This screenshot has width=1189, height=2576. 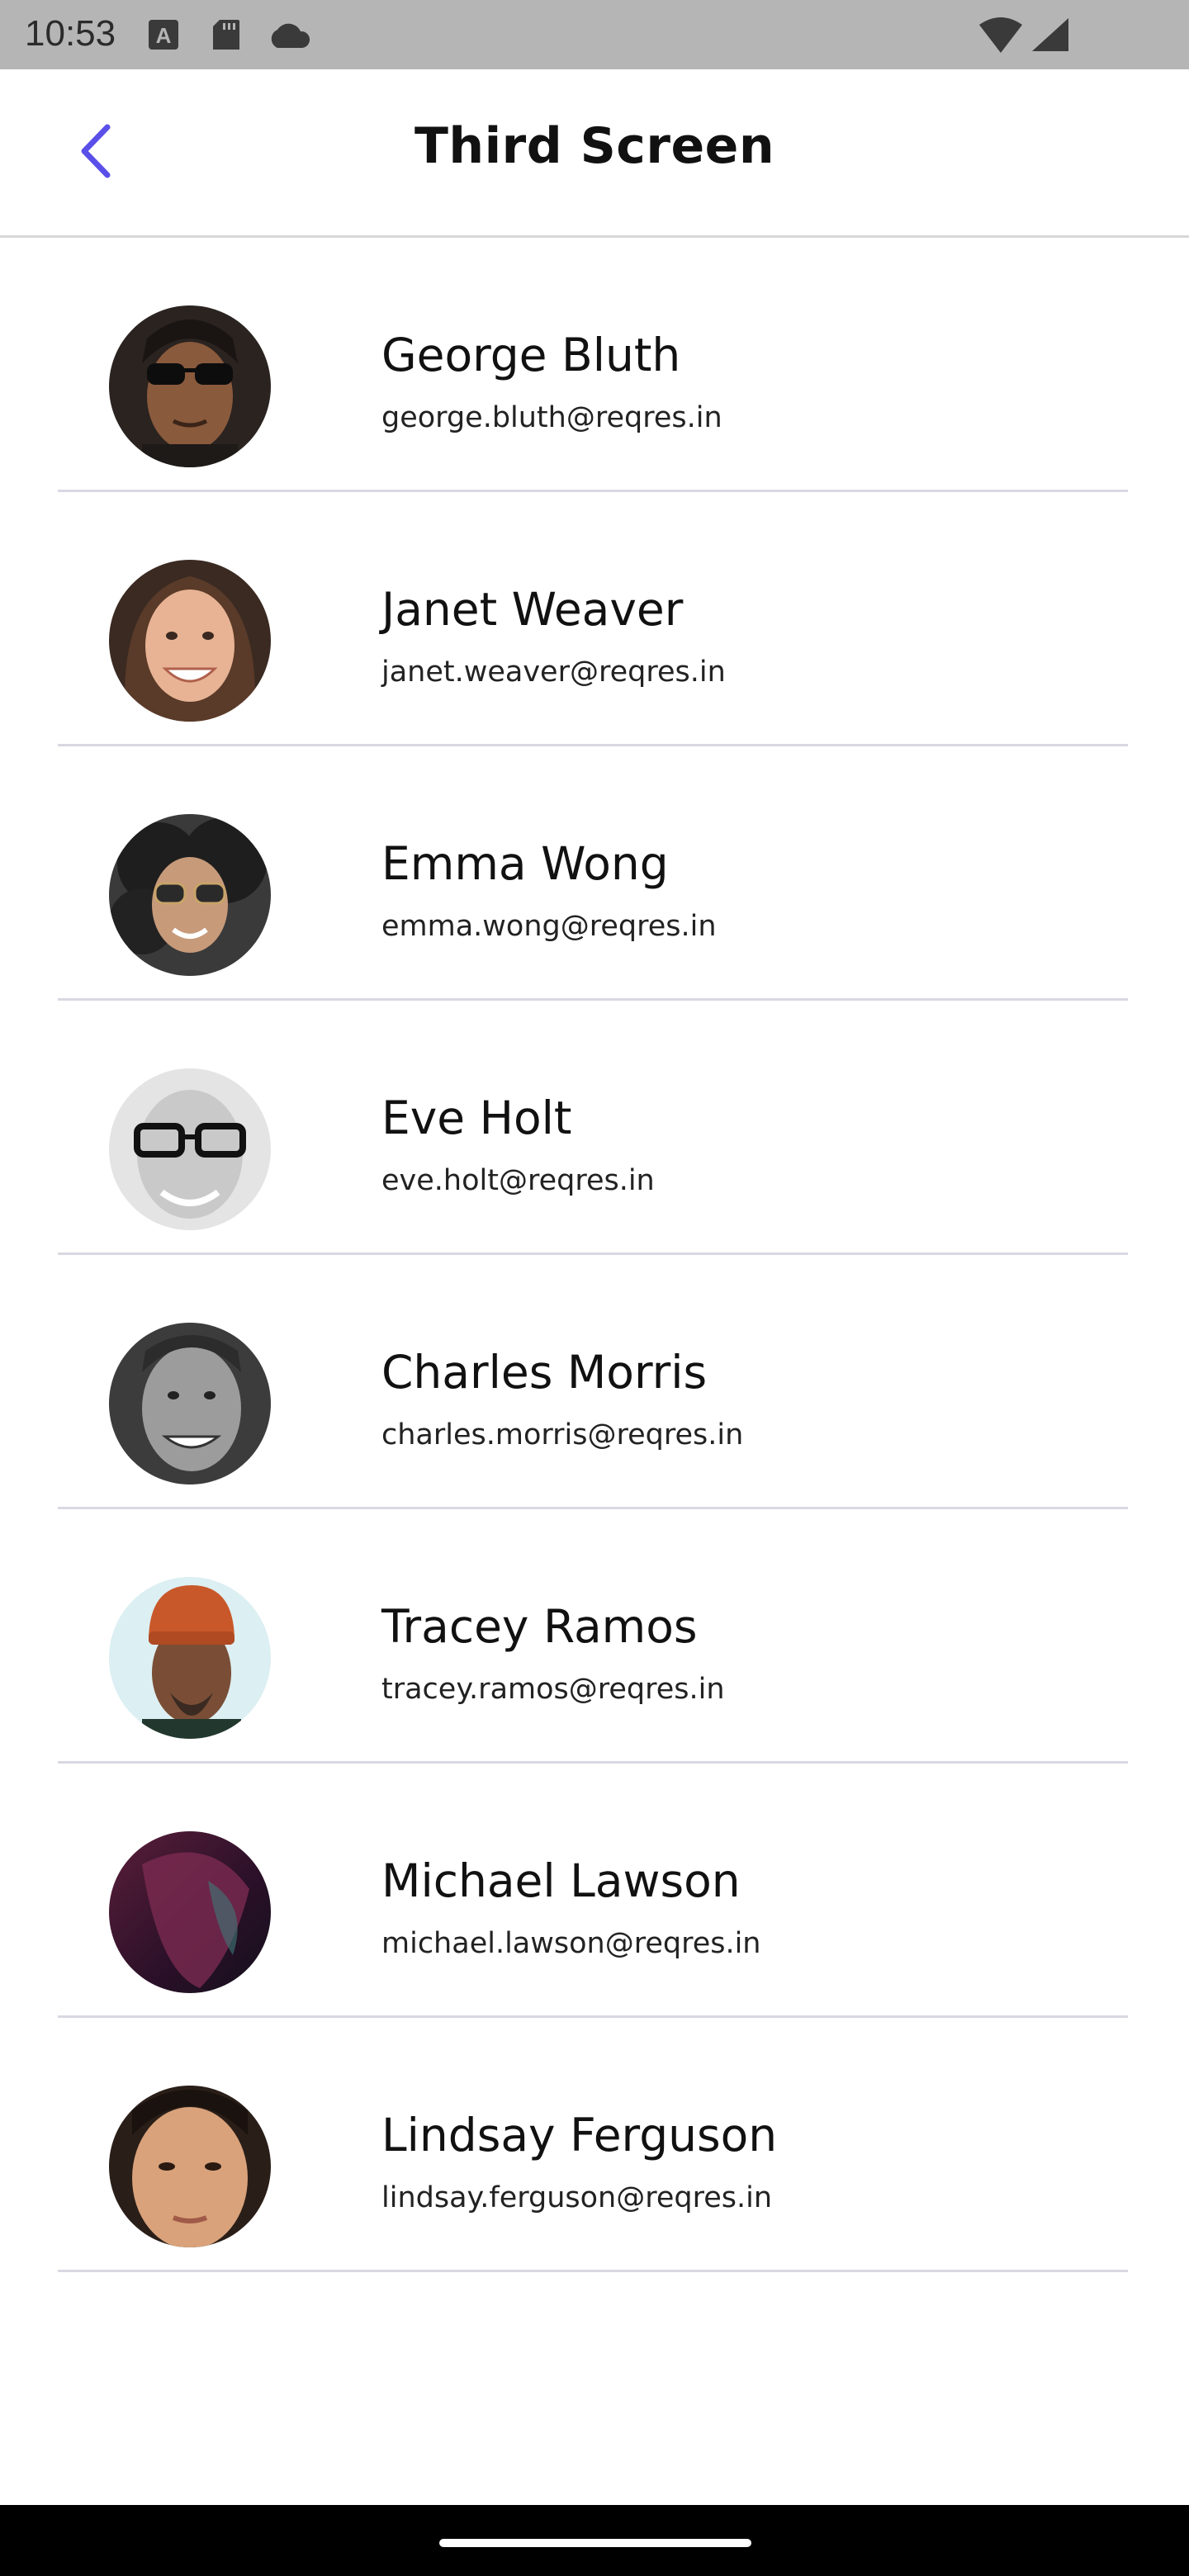 What do you see at coordinates (525, 863) in the screenshot?
I see `user-name: Emma Wong` at bounding box center [525, 863].